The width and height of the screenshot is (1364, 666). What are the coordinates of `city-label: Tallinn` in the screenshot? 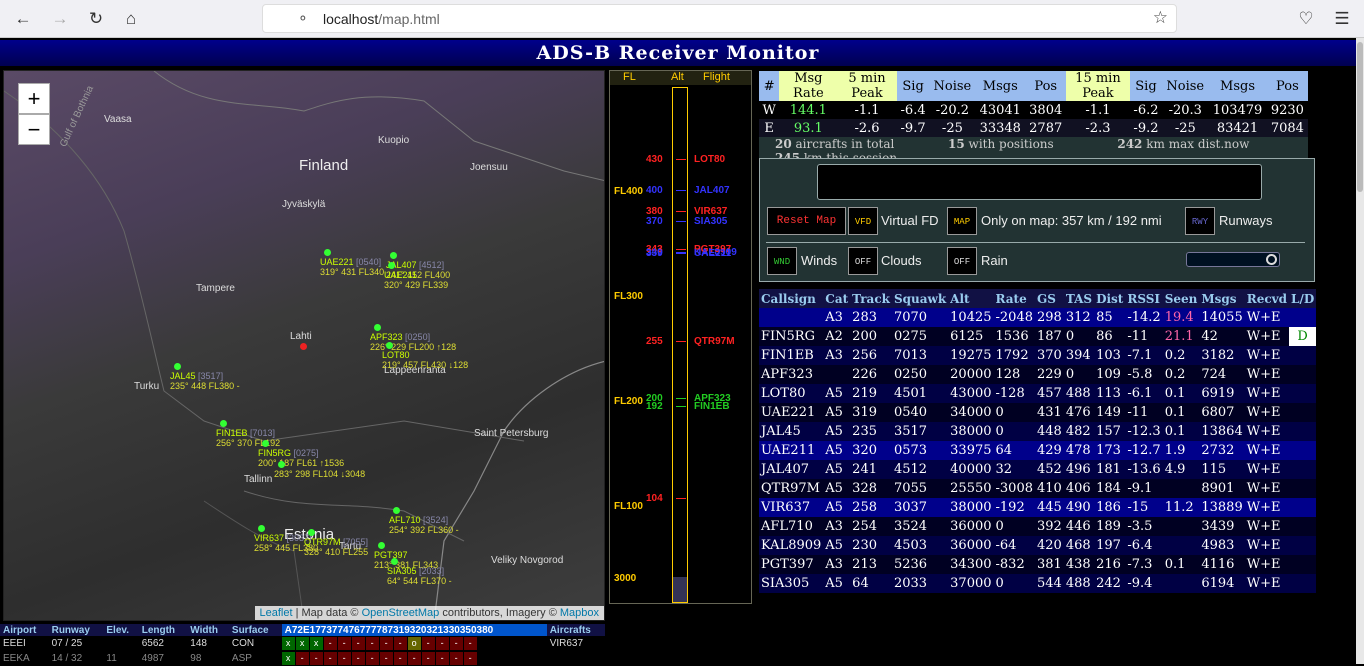 It's located at (258, 479).